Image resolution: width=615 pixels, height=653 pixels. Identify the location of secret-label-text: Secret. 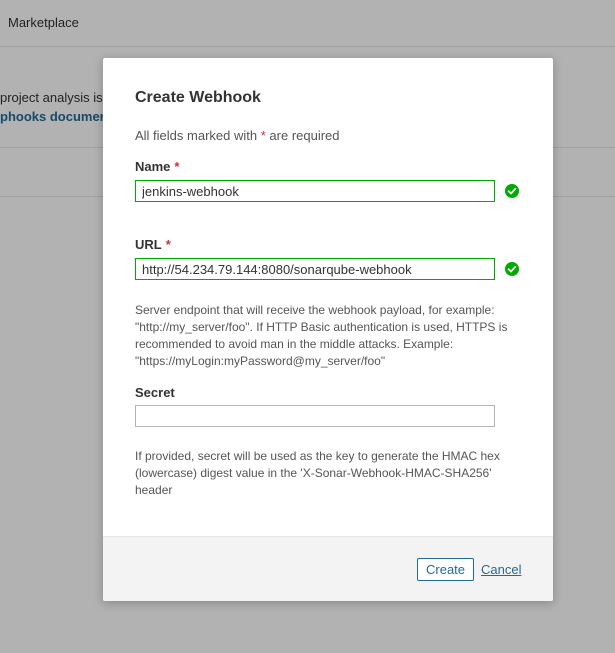
(155, 392).